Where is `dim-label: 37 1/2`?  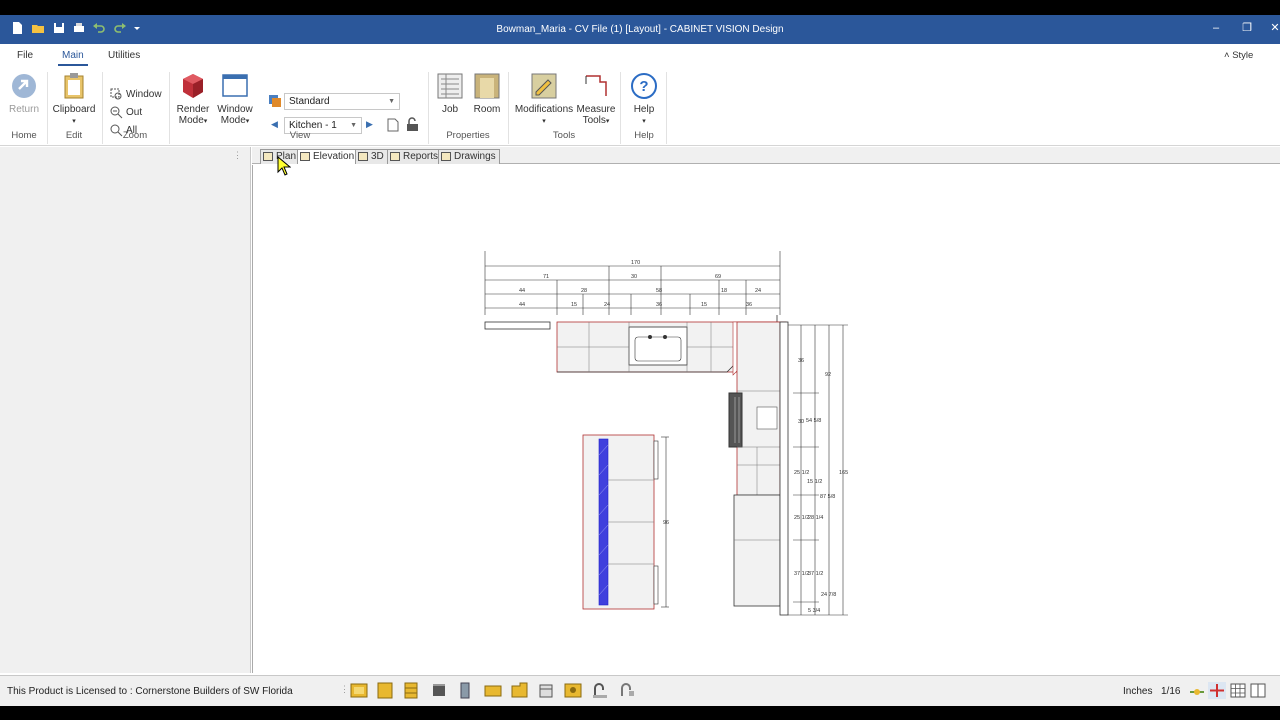 dim-label: 37 1/2 is located at coordinates (815, 574).